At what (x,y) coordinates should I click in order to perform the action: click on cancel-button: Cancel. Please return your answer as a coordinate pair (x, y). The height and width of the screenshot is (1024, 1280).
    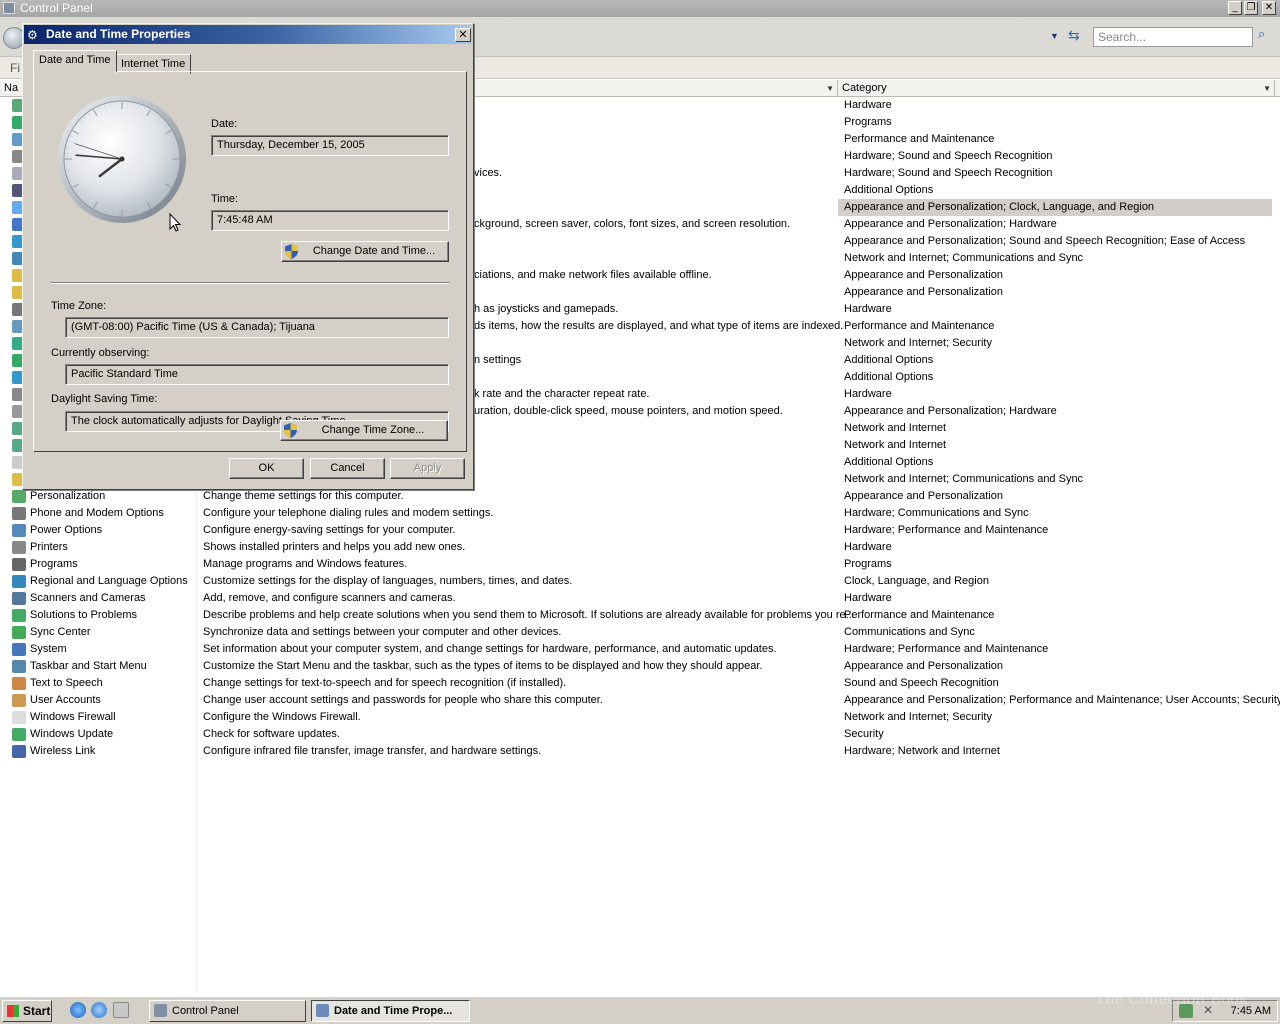
    Looking at the image, I should click on (347, 468).